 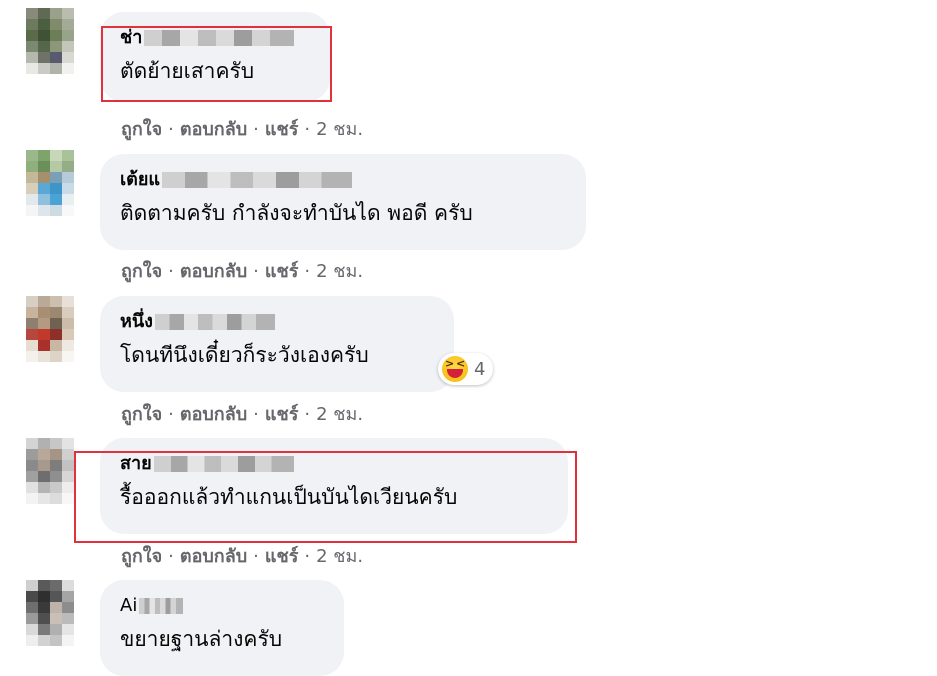 What do you see at coordinates (455, 369) in the screenshot?
I see `laughing-emoji-icon` at bounding box center [455, 369].